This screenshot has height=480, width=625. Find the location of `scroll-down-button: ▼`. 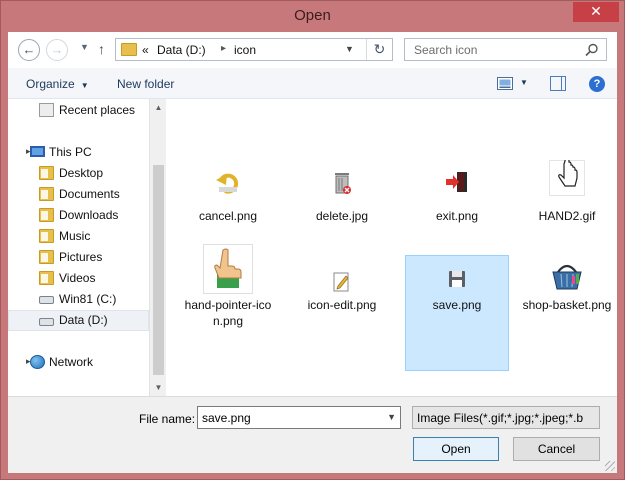

scroll-down-button: ▼ is located at coordinates (158, 387).